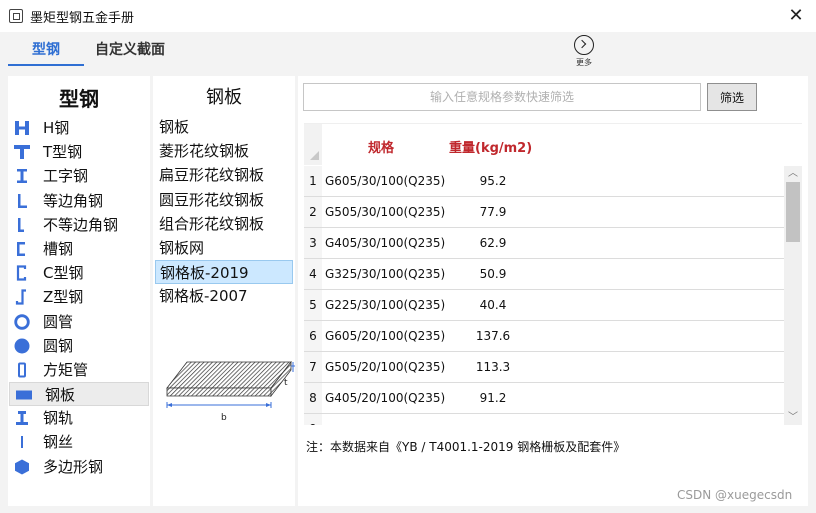  I want to click on select-all-corner, so click(313, 144).